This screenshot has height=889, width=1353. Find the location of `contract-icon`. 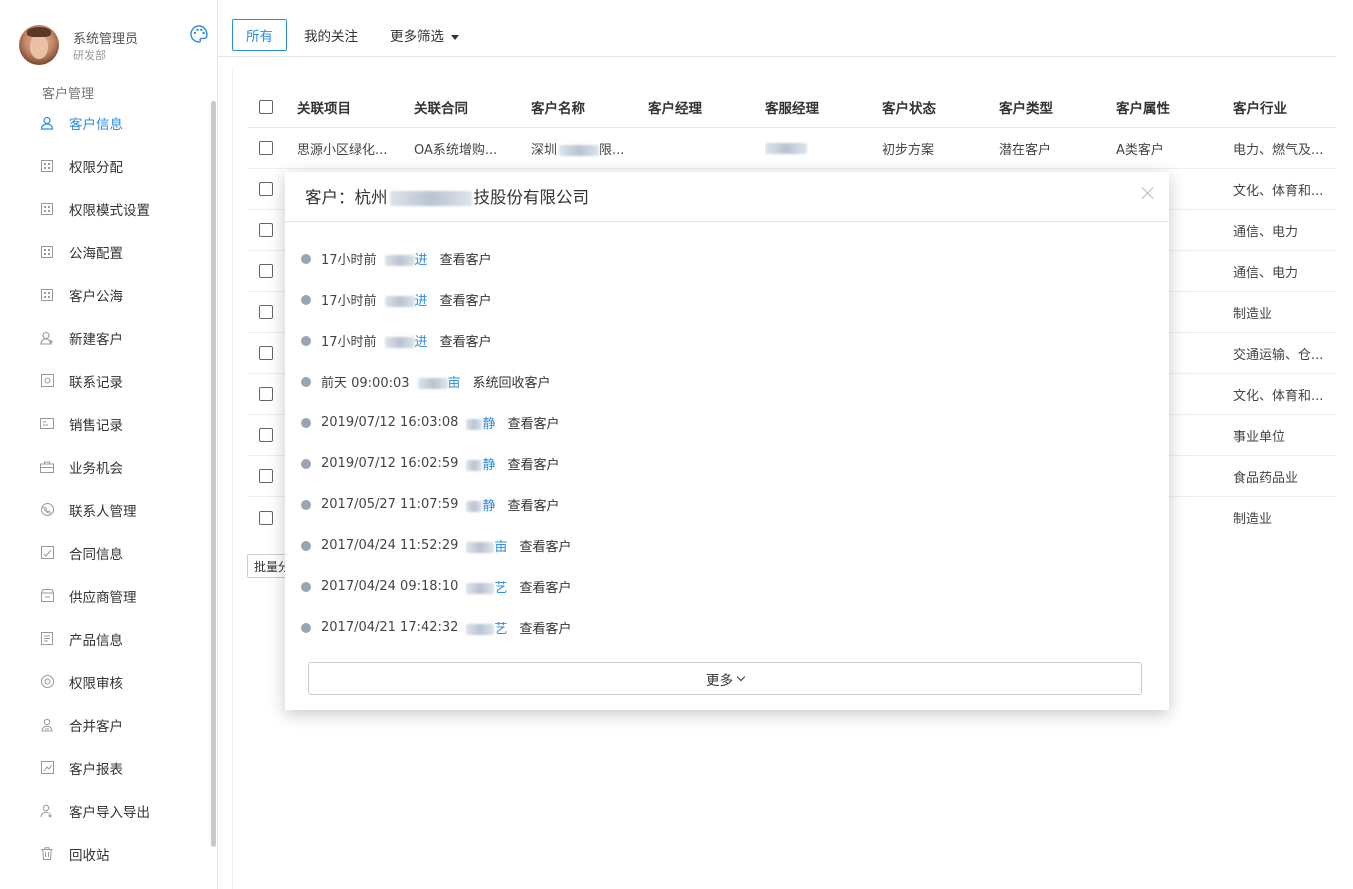

contract-icon is located at coordinates (47, 553).